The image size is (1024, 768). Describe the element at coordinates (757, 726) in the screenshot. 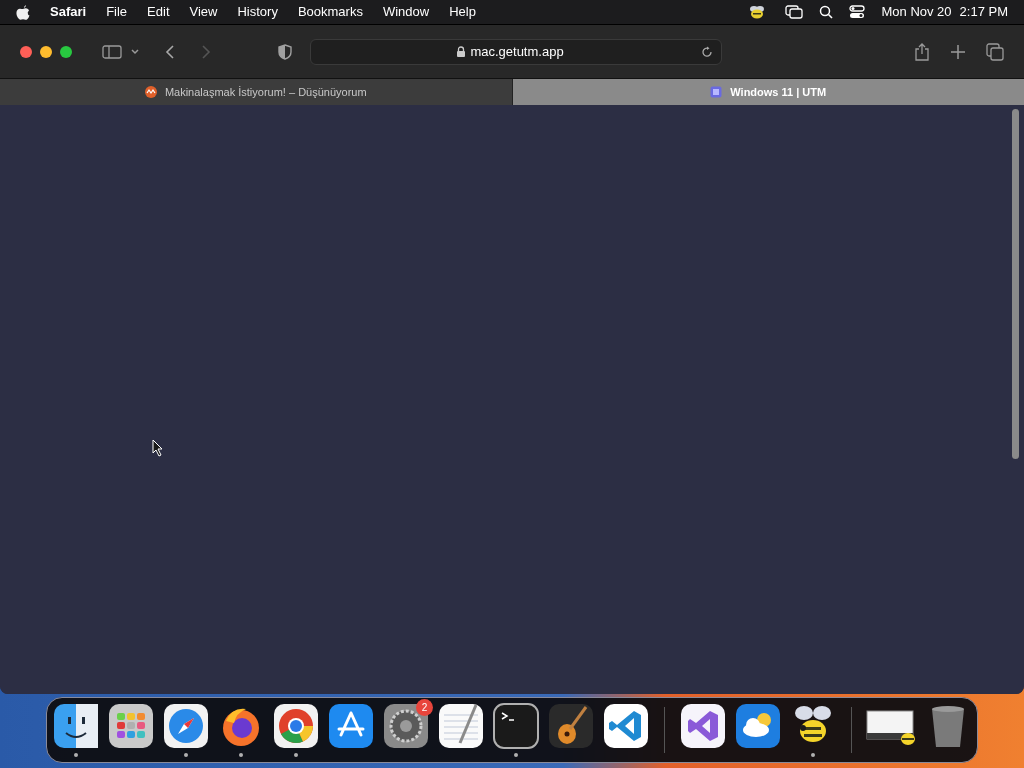

I see `weather-icon` at that location.